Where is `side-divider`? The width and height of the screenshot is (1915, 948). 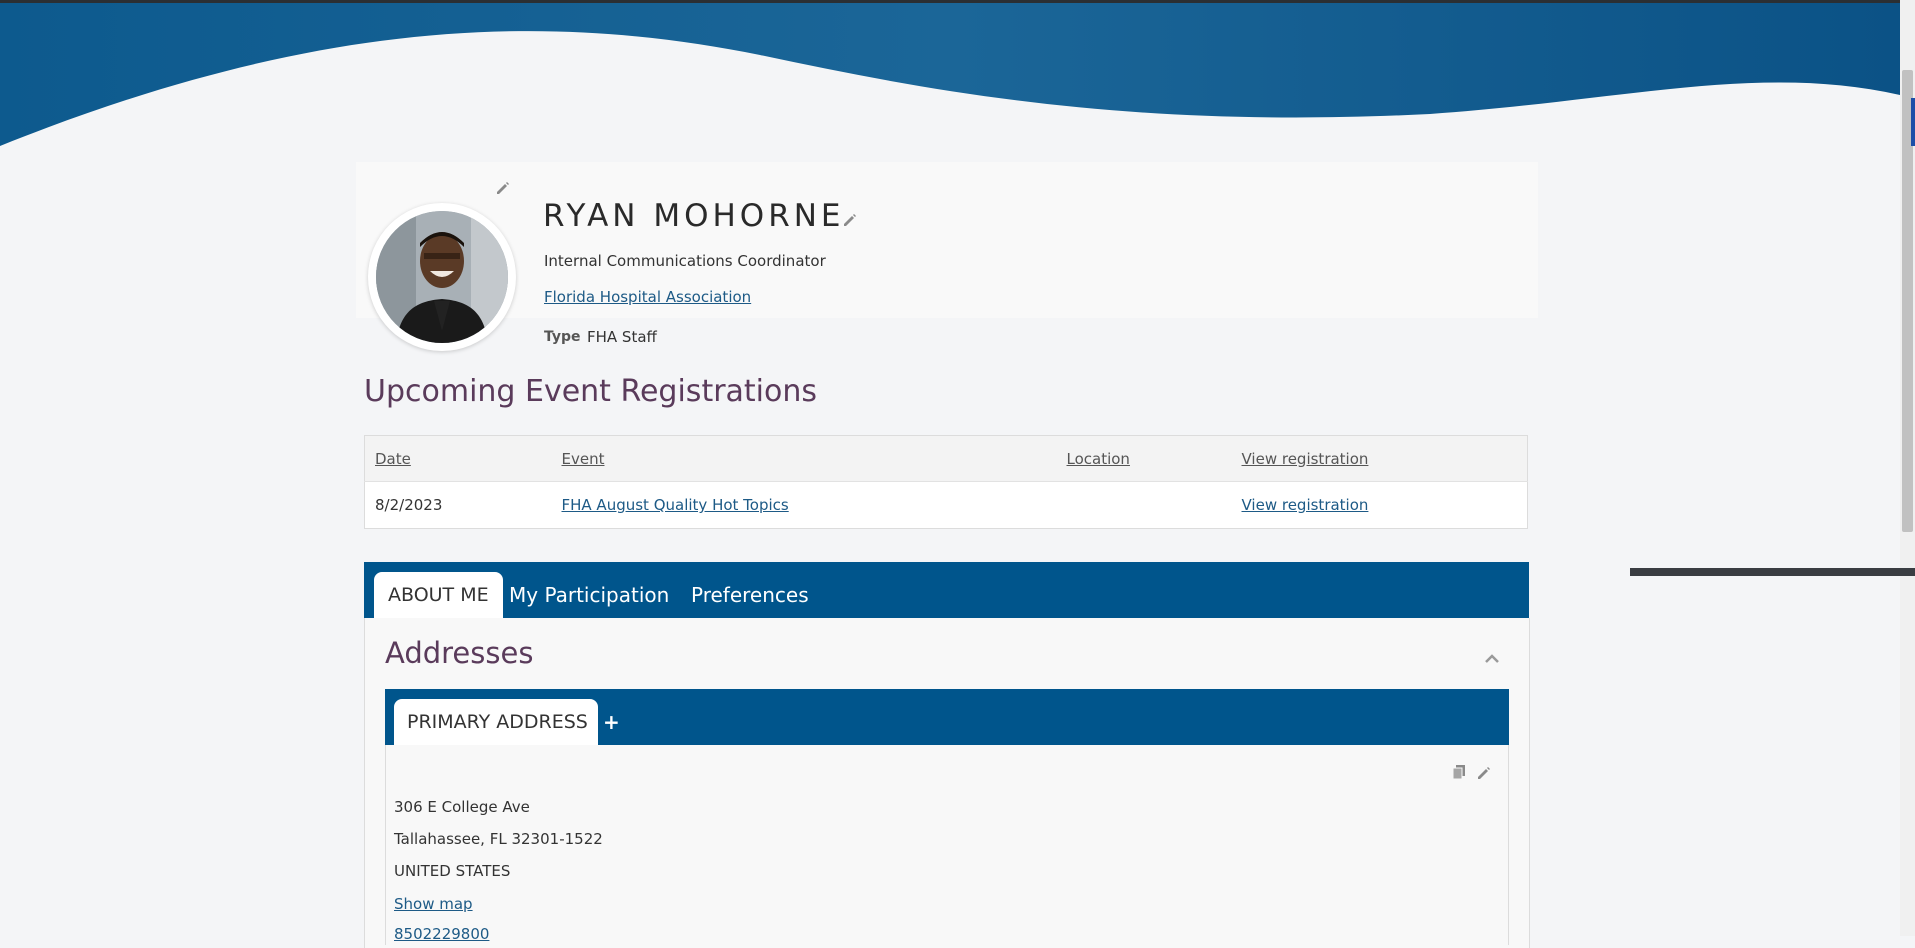 side-divider is located at coordinates (1772, 572).